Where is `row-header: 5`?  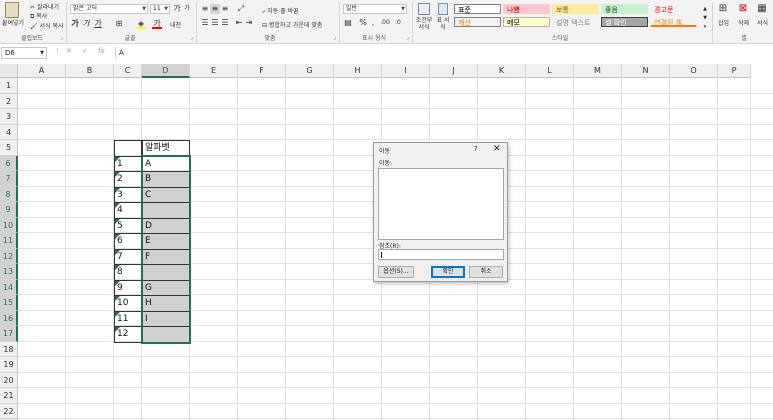
row-header: 5 is located at coordinates (9, 148).